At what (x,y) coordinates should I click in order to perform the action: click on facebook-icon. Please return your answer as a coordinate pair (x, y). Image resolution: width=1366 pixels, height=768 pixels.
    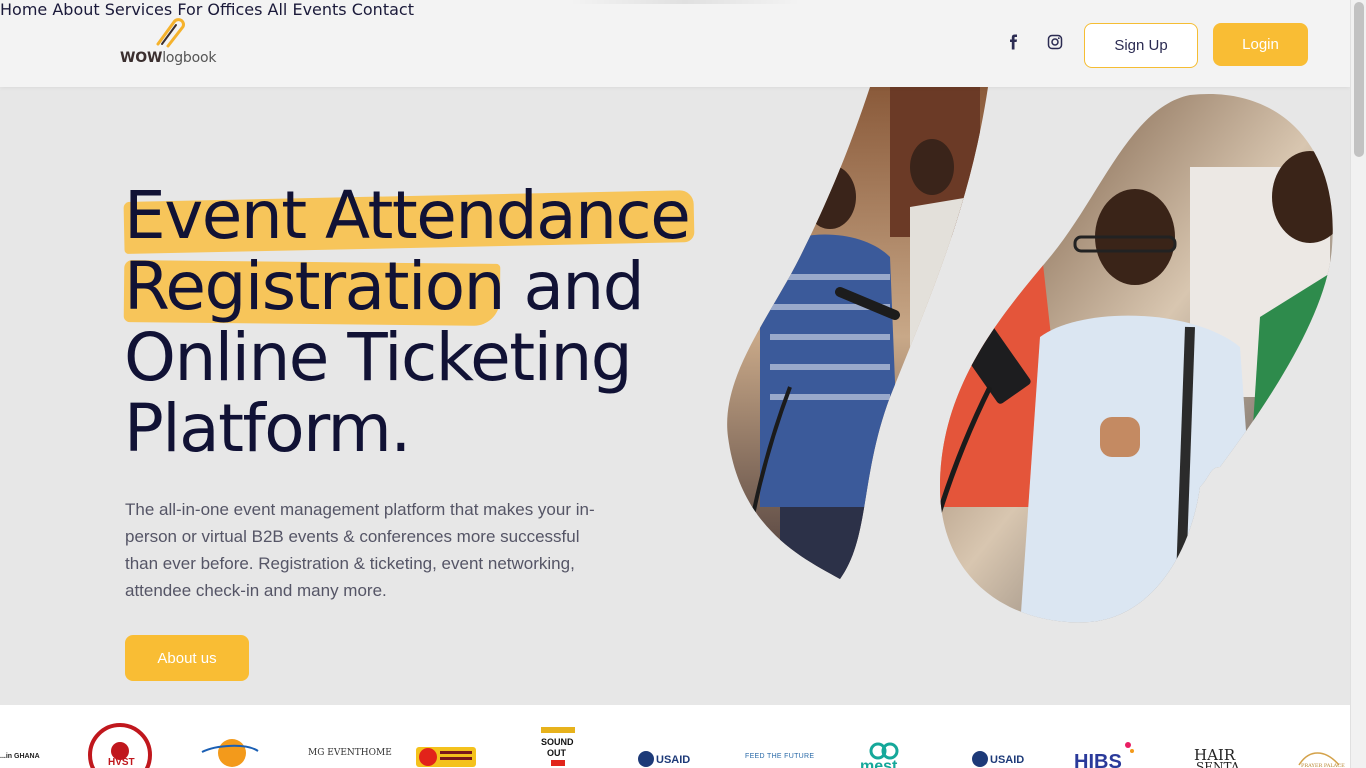
    Looking at the image, I should click on (1014, 42).